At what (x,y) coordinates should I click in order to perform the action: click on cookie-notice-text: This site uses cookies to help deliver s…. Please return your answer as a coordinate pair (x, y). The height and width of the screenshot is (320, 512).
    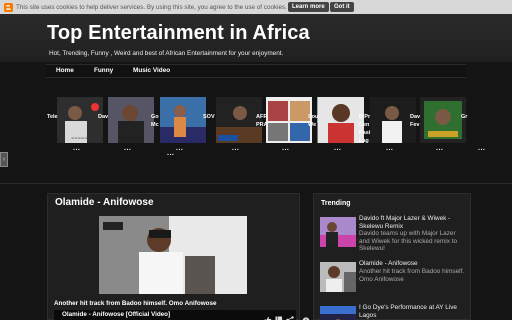
    Looking at the image, I should click on (151, 7).